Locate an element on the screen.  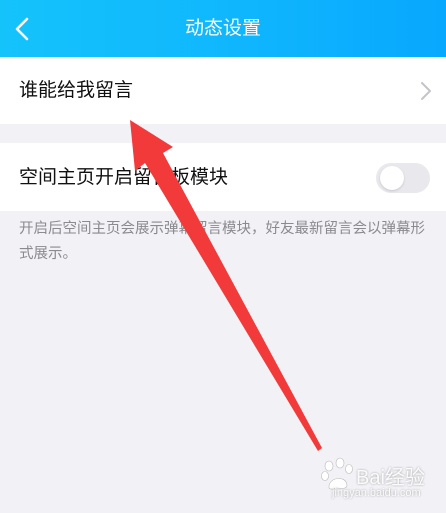
page-title: 动态设置 is located at coordinates (222, 28).